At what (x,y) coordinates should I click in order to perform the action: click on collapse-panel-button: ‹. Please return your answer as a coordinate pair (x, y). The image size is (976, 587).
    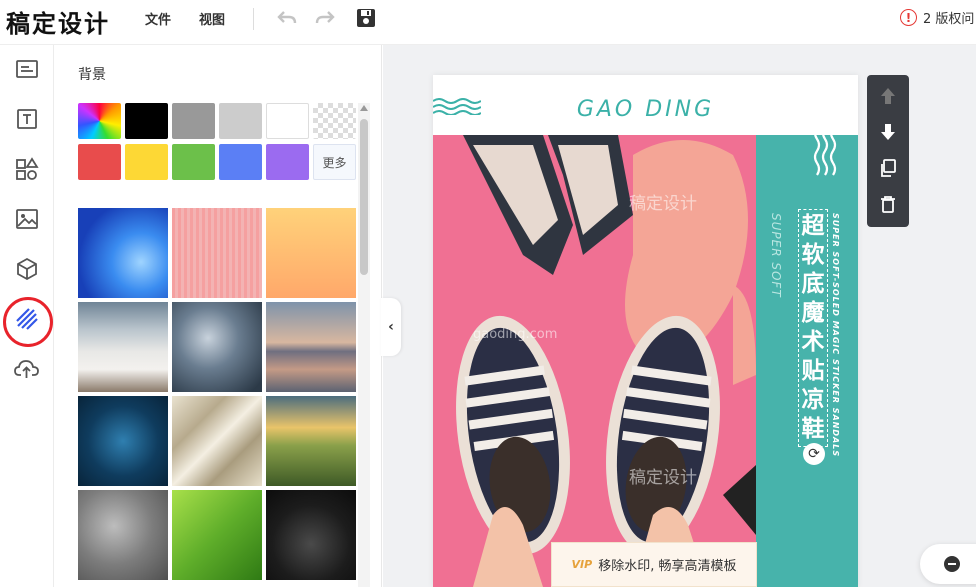
    Looking at the image, I should click on (391, 327).